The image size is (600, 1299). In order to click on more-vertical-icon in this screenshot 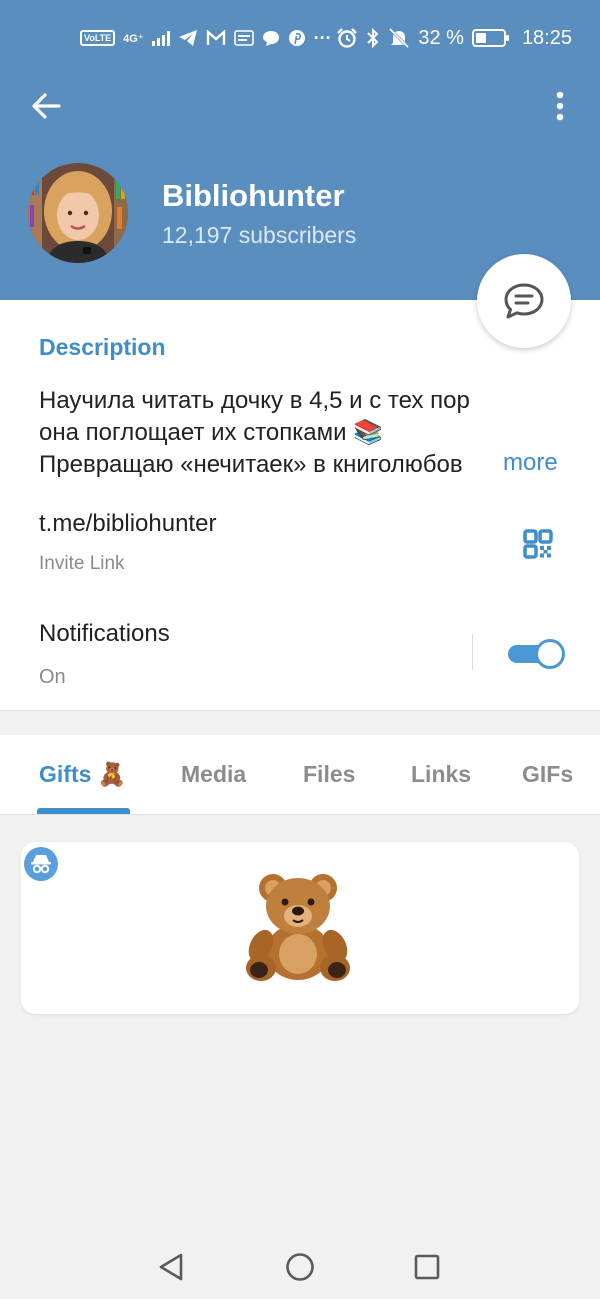, I will do `click(560, 106)`.